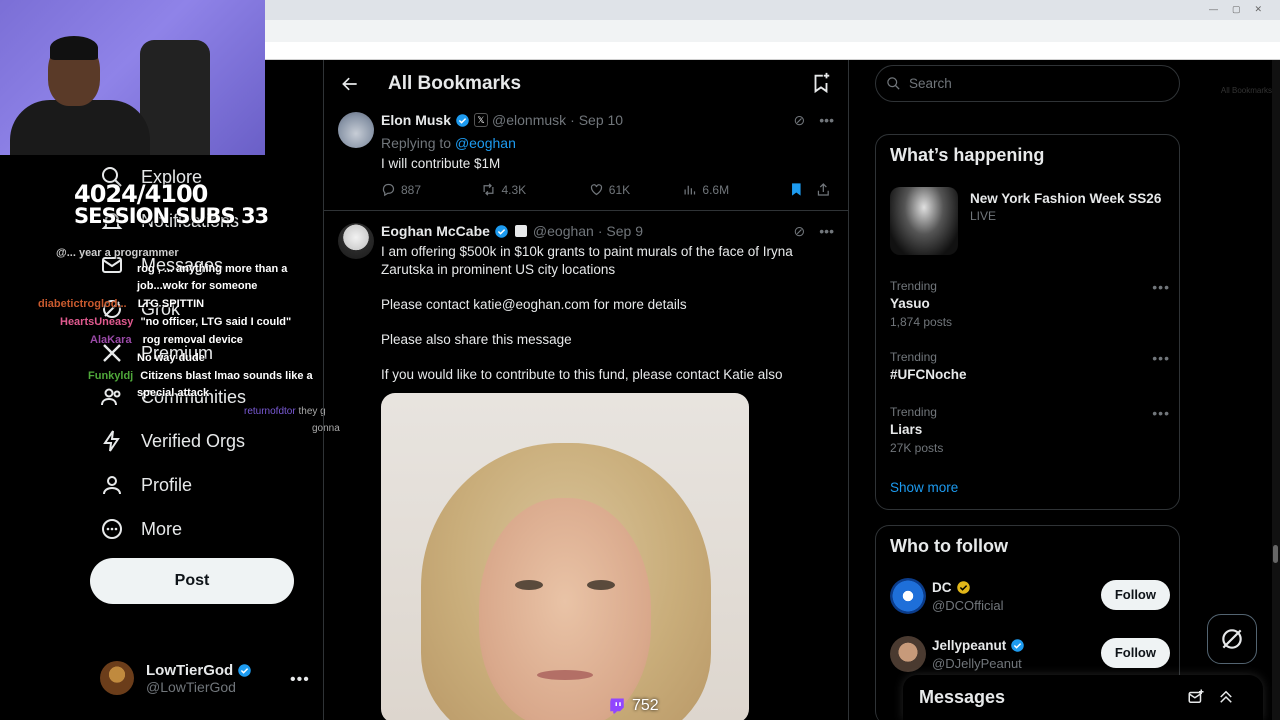 The width and height of the screenshot is (1280, 720). What do you see at coordinates (565, 556) in the screenshot?
I see `tweet-image` at bounding box center [565, 556].